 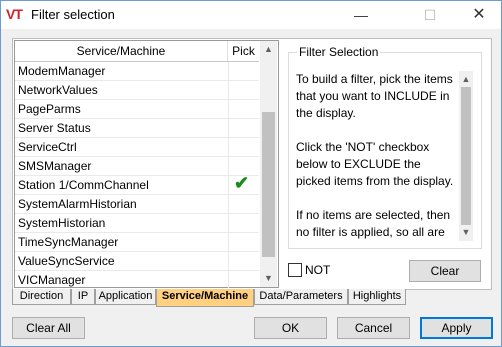 What do you see at coordinates (445, 271) in the screenshot?
I see `clear-button: Clear` at bounding box center [445, 271].